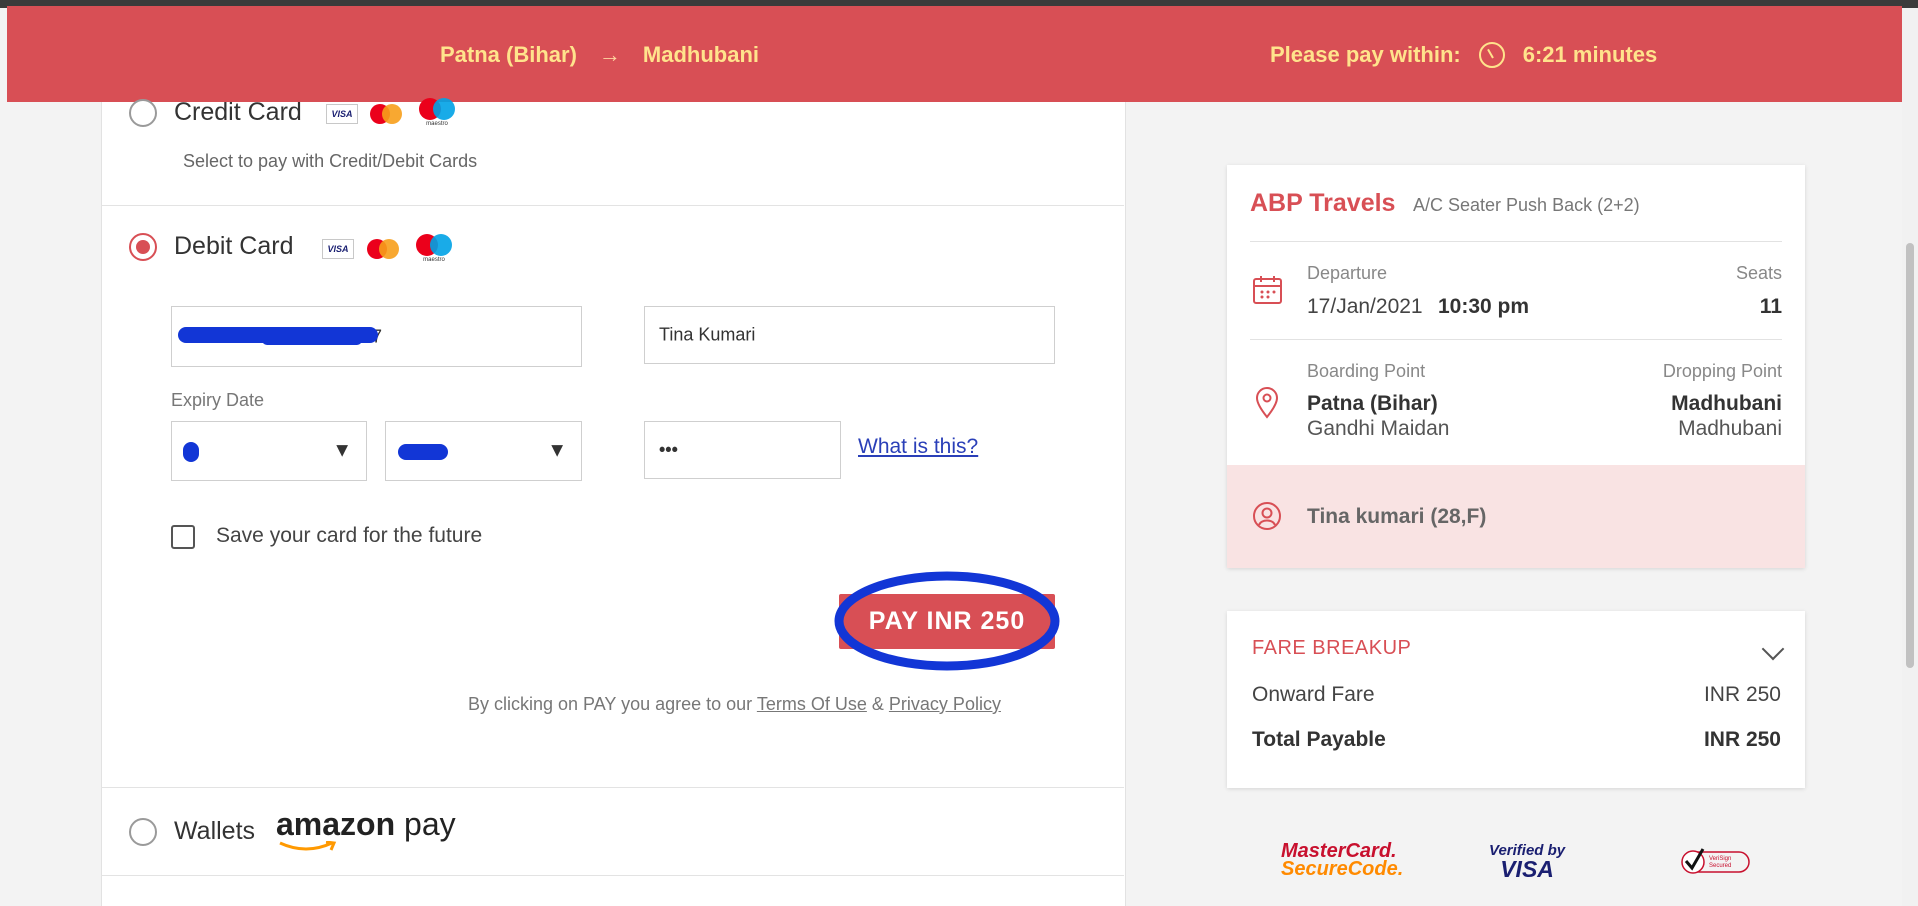  I want to click on departure-label: Departure, so click(1347, 273).